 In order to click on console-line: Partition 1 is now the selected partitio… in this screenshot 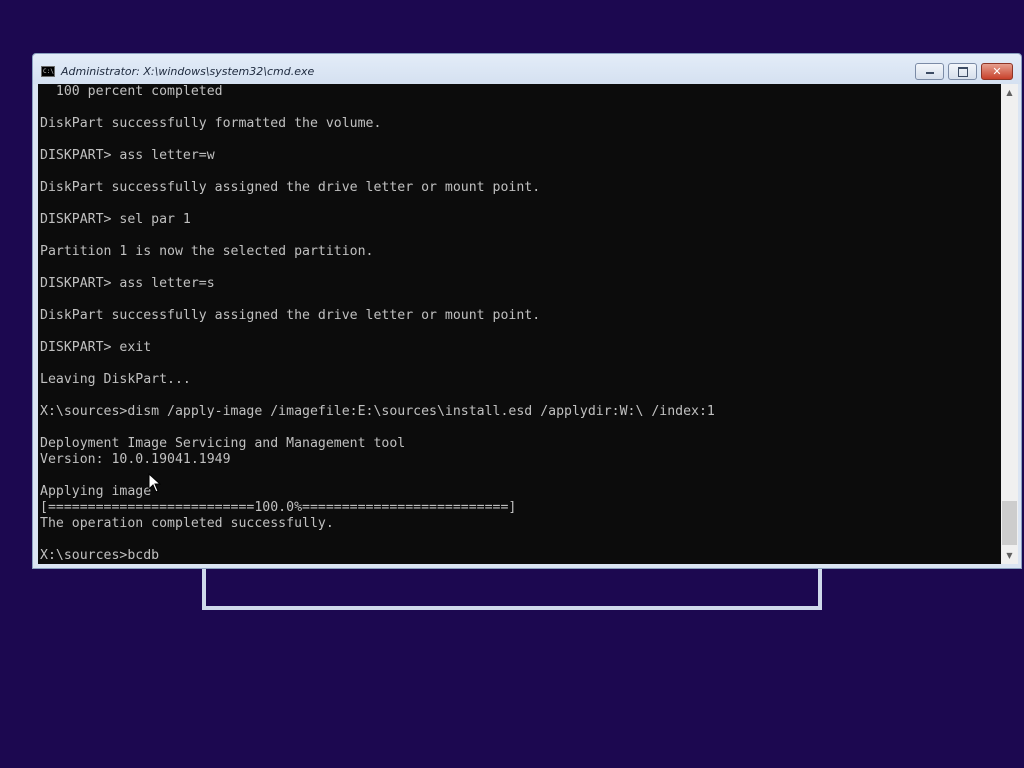, I will do `click(207, 251)`.